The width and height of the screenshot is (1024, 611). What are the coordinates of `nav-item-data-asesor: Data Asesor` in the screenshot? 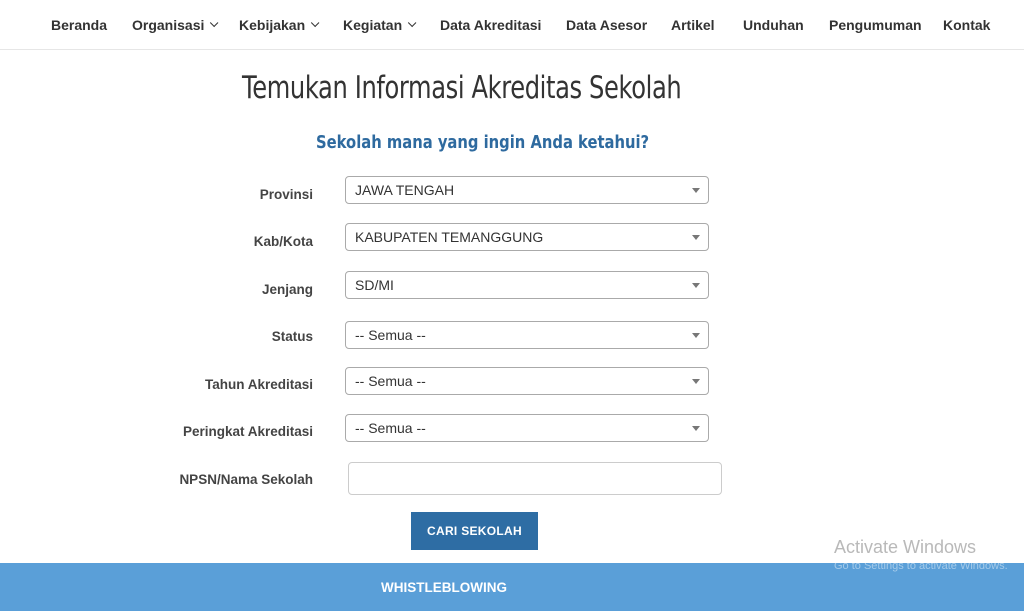 It's located at (606, 25).